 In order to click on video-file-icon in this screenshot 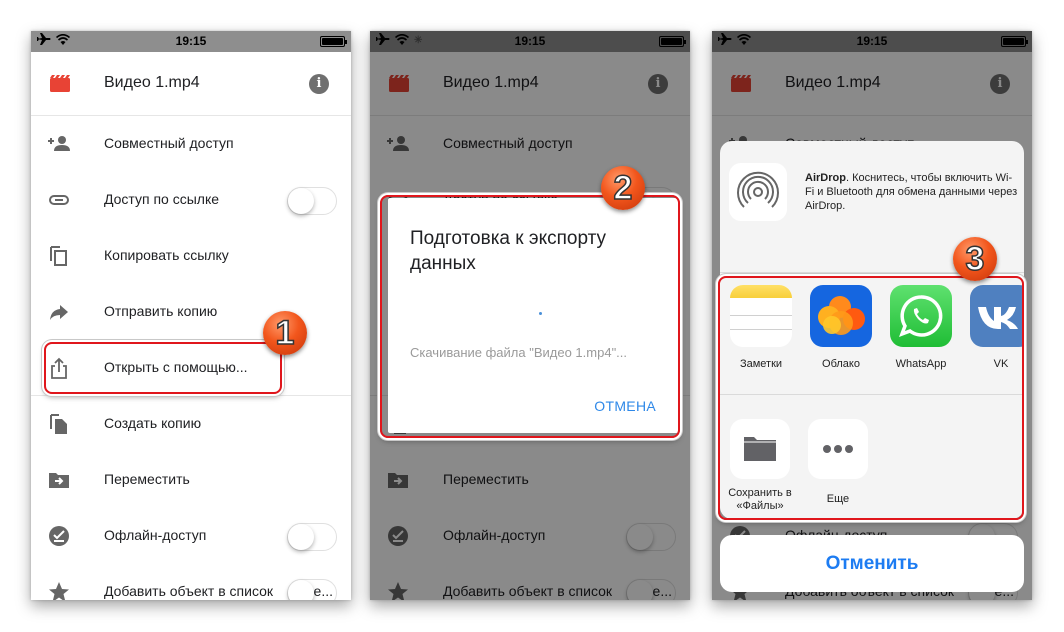, I will do `click(60, 83)`.